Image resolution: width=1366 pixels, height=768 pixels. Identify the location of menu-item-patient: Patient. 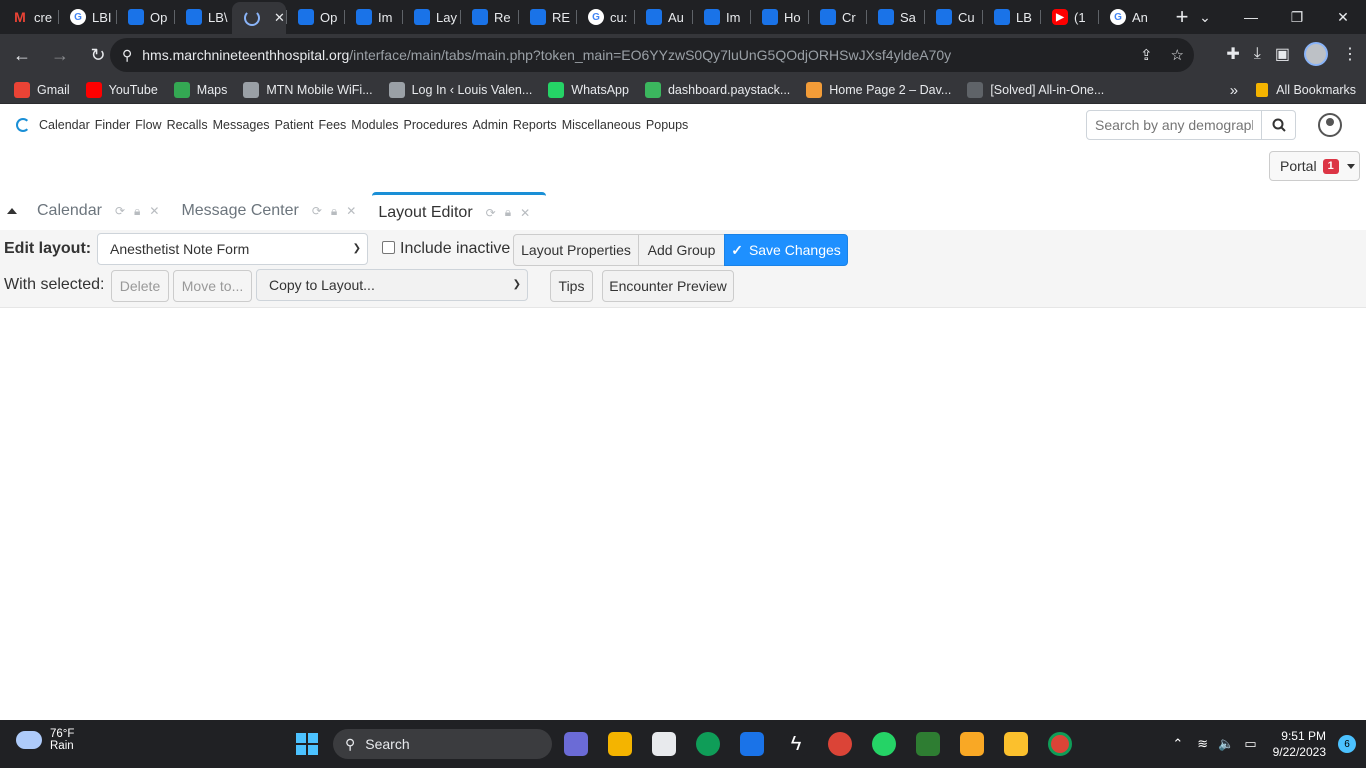
(294, 125).